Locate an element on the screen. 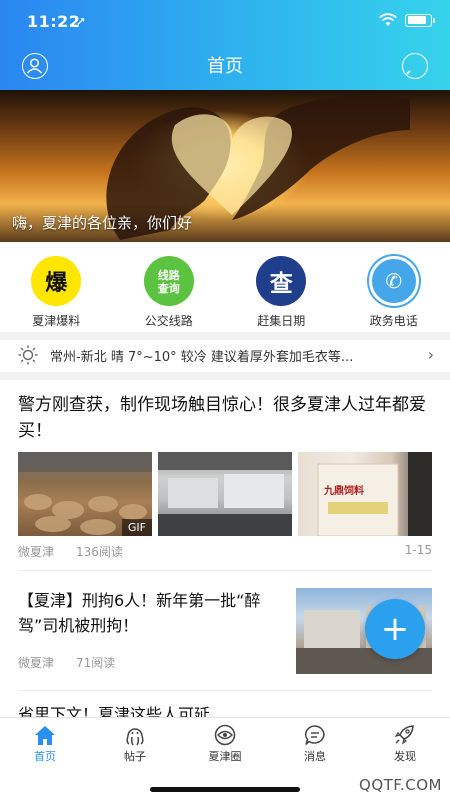 This screenshot has height=800, width=450. article-thumbnail: GIF is located at coordinates (85, 494).